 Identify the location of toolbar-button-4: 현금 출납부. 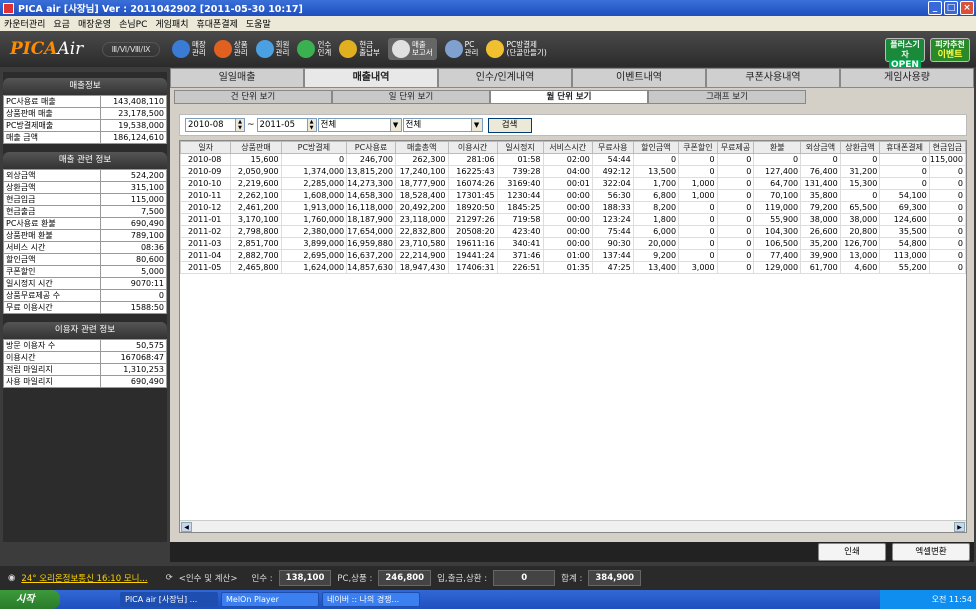
(359, 49).